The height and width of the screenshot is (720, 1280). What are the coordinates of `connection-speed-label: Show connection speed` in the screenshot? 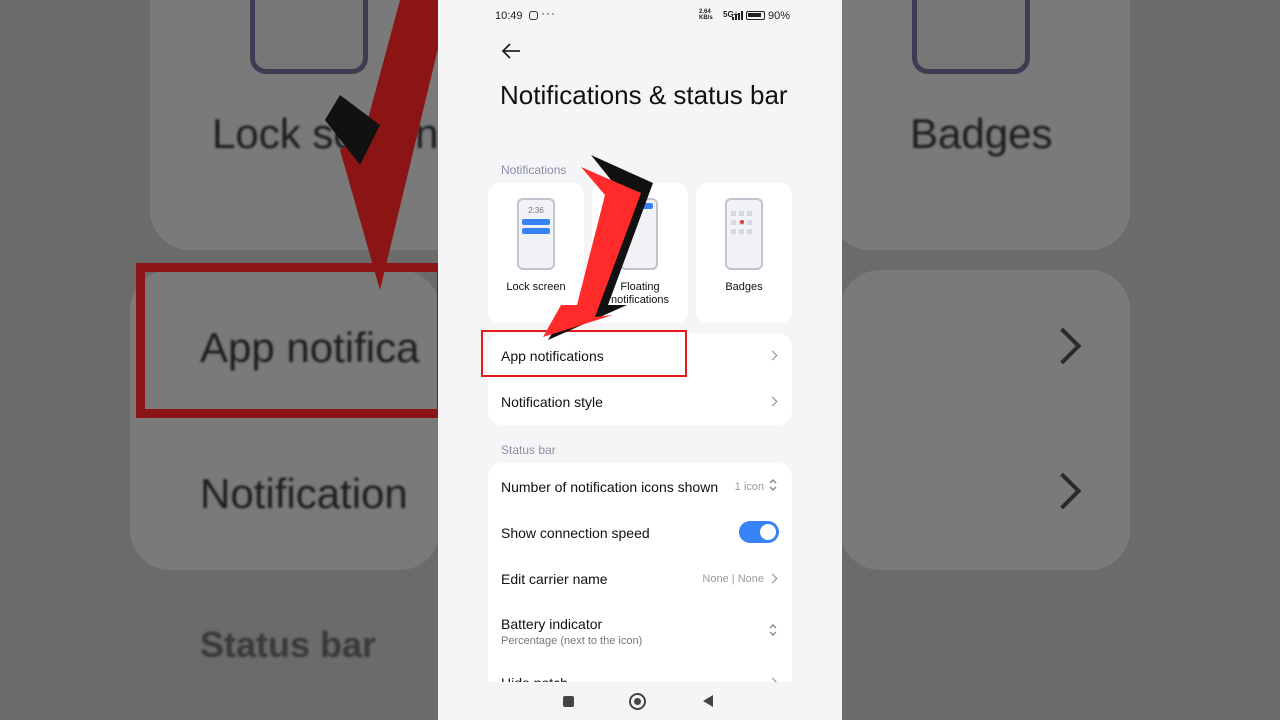 It's located at (575, 533).